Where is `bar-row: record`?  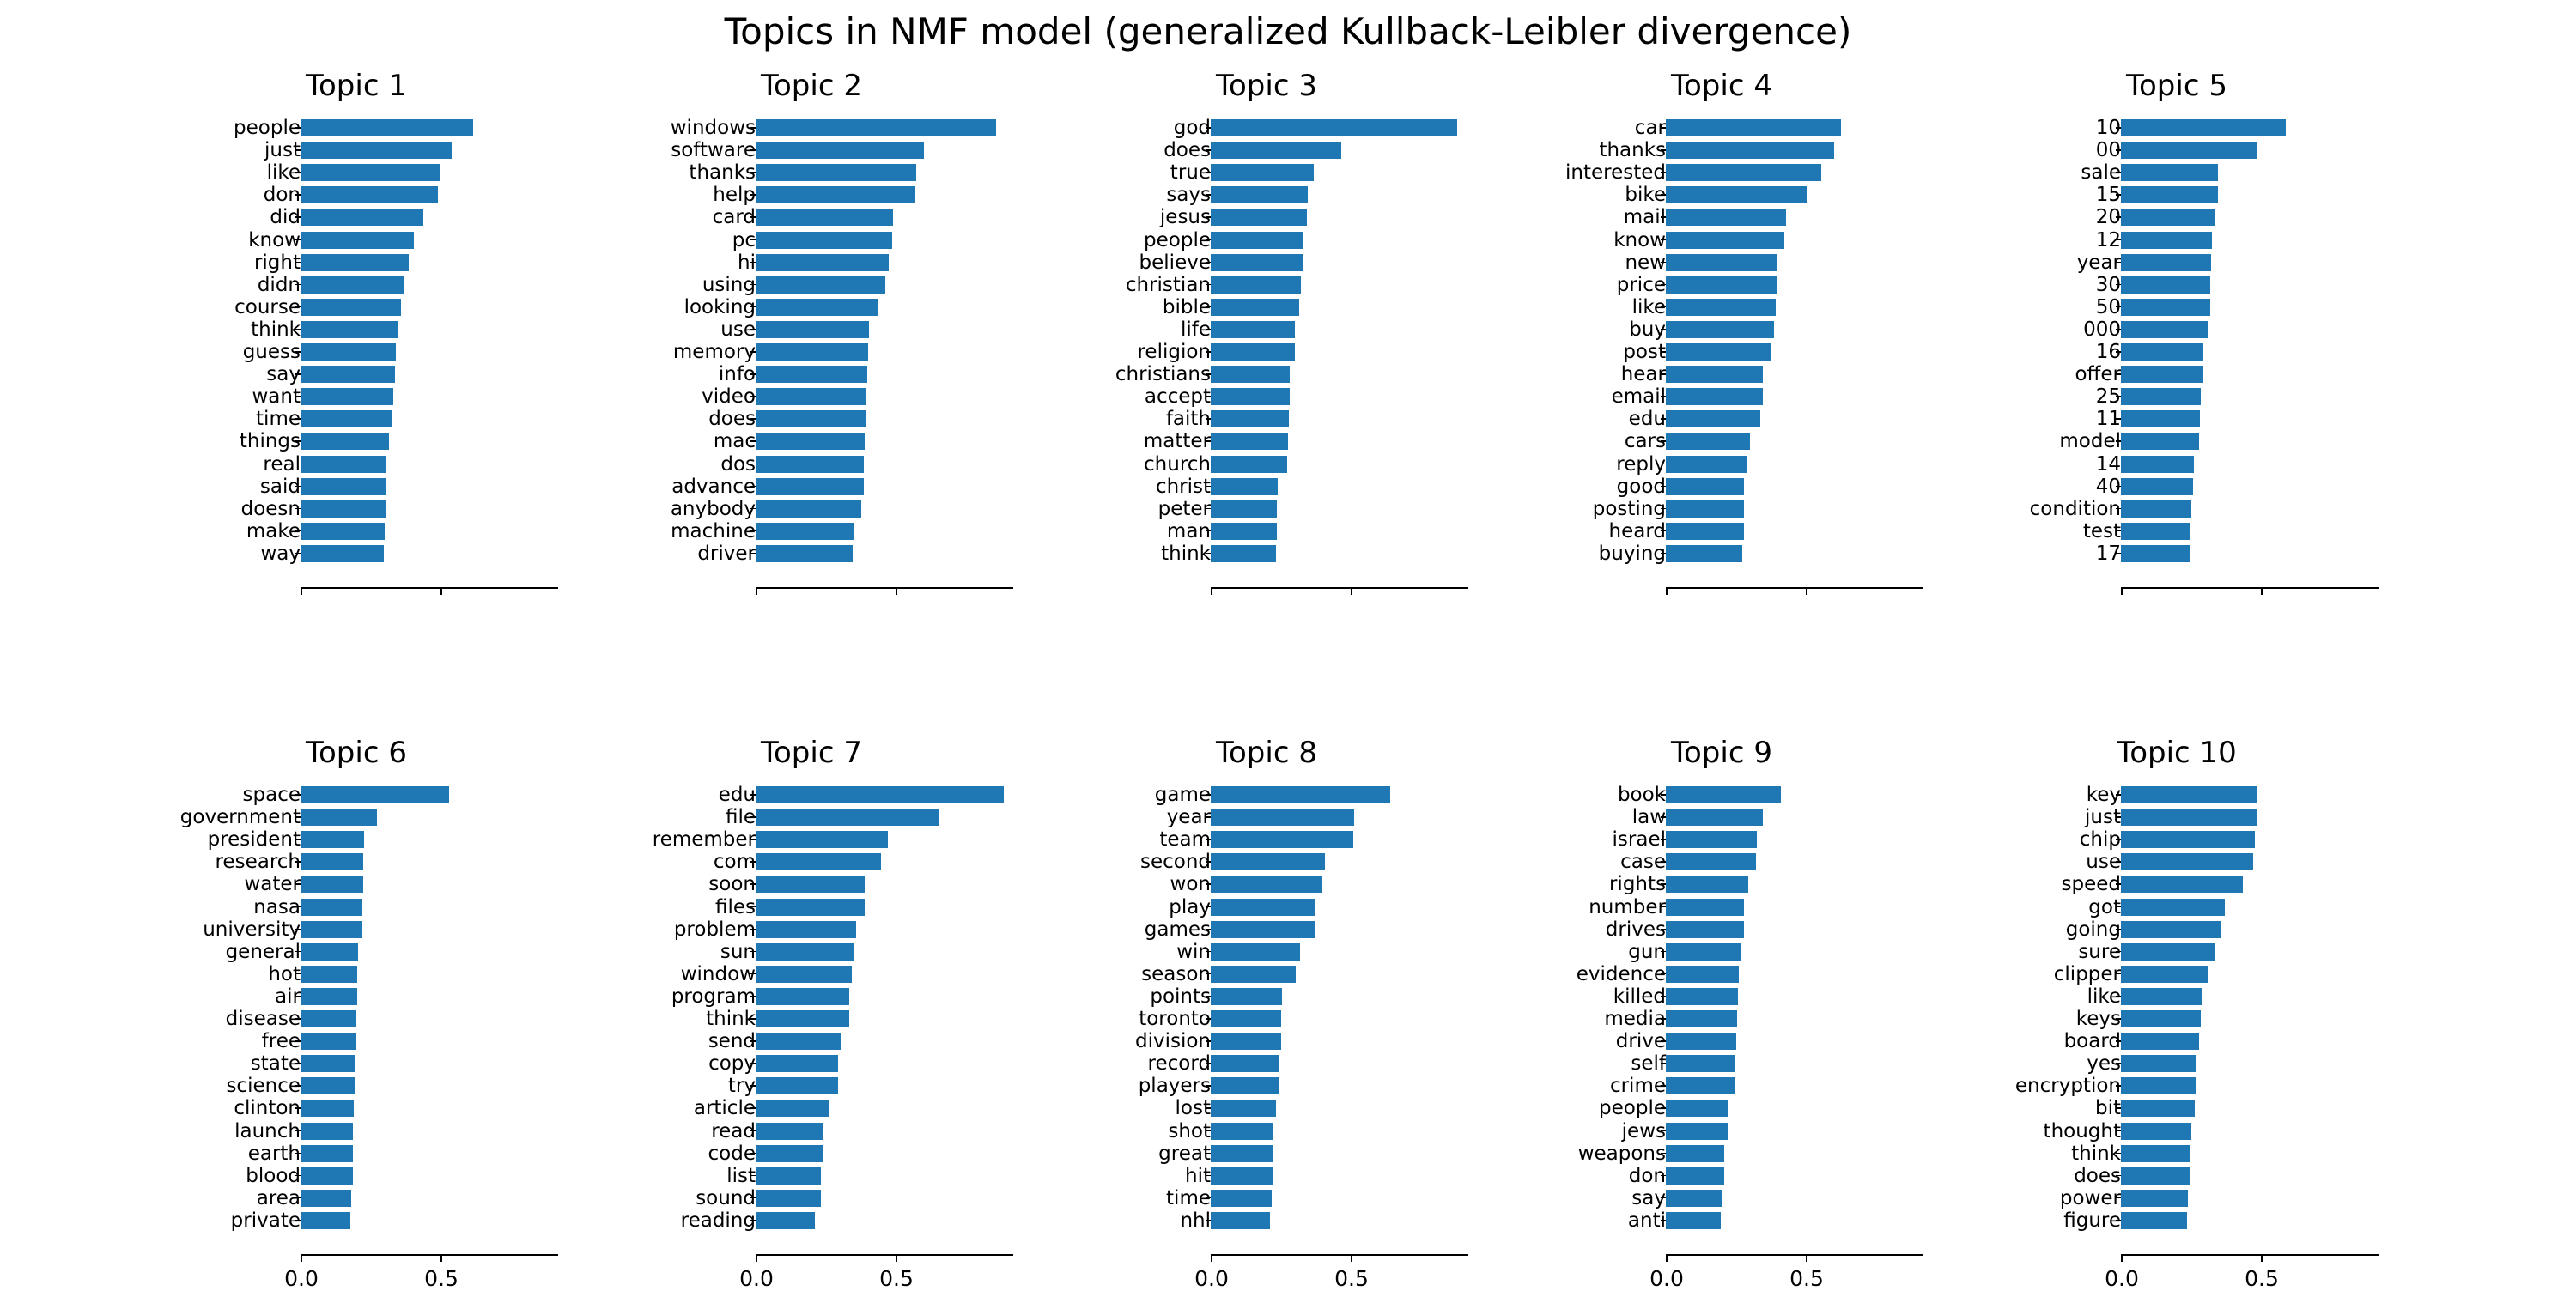
bar-row: record is located at coordinates (1266, 1064).